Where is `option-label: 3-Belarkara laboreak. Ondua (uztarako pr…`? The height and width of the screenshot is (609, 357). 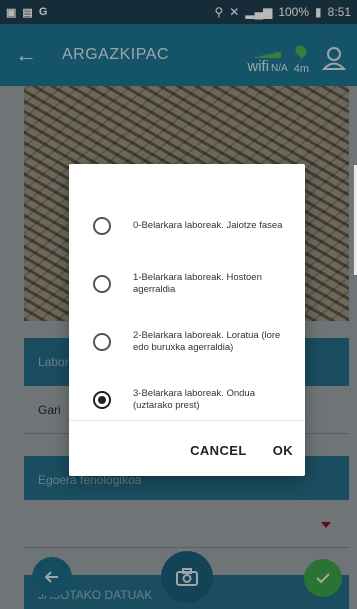 option-label: 3-Belarkara laboreak. Ondua (uztarako pr… is located at coordinates (194, 399).